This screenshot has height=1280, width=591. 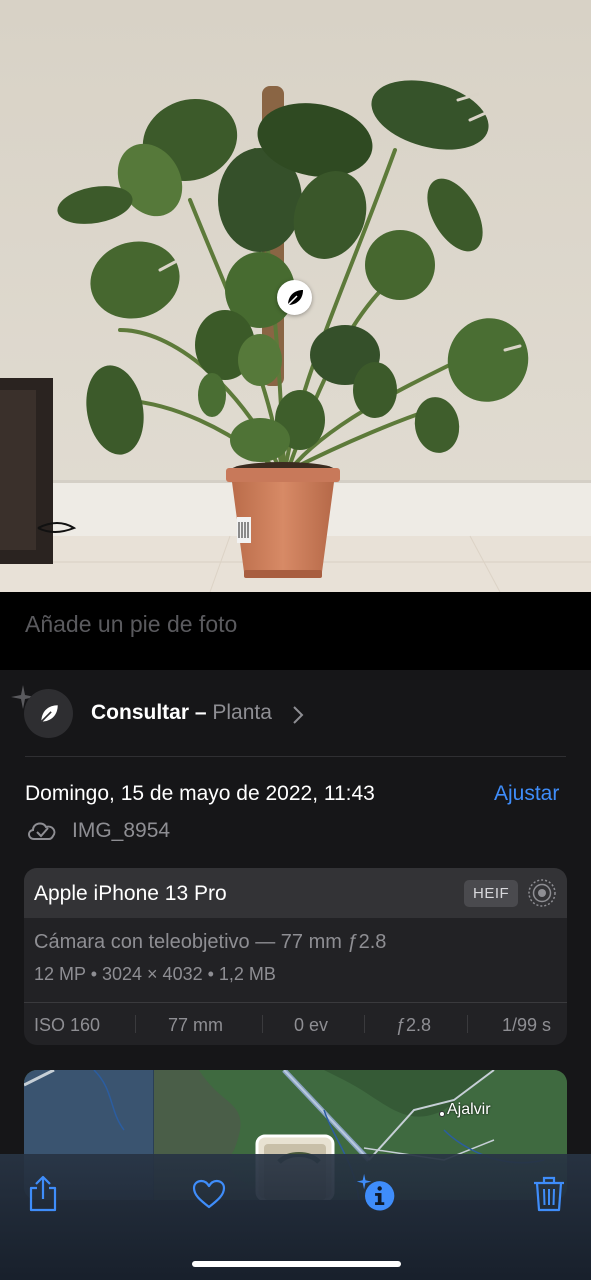 I want to click on trash-icon, so click(x=549, y=1194).